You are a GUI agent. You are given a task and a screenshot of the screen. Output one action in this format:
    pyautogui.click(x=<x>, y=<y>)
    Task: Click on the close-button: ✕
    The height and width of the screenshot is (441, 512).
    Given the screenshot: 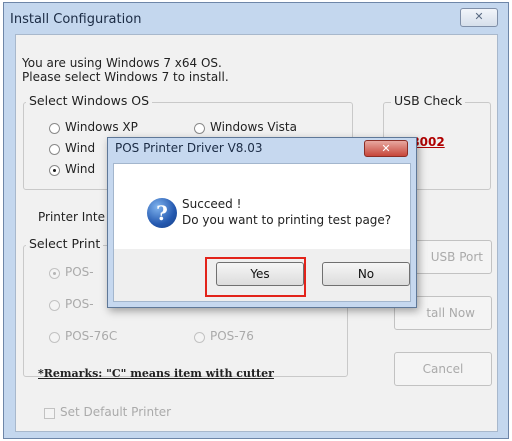 What is the action you would take?
    pyautogui.click(x=479, y=17)
    